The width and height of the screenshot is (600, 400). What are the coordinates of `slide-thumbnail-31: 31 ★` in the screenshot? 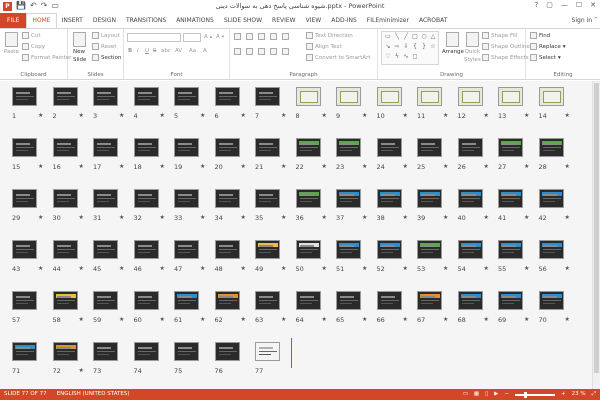 It's located at (108, 205).